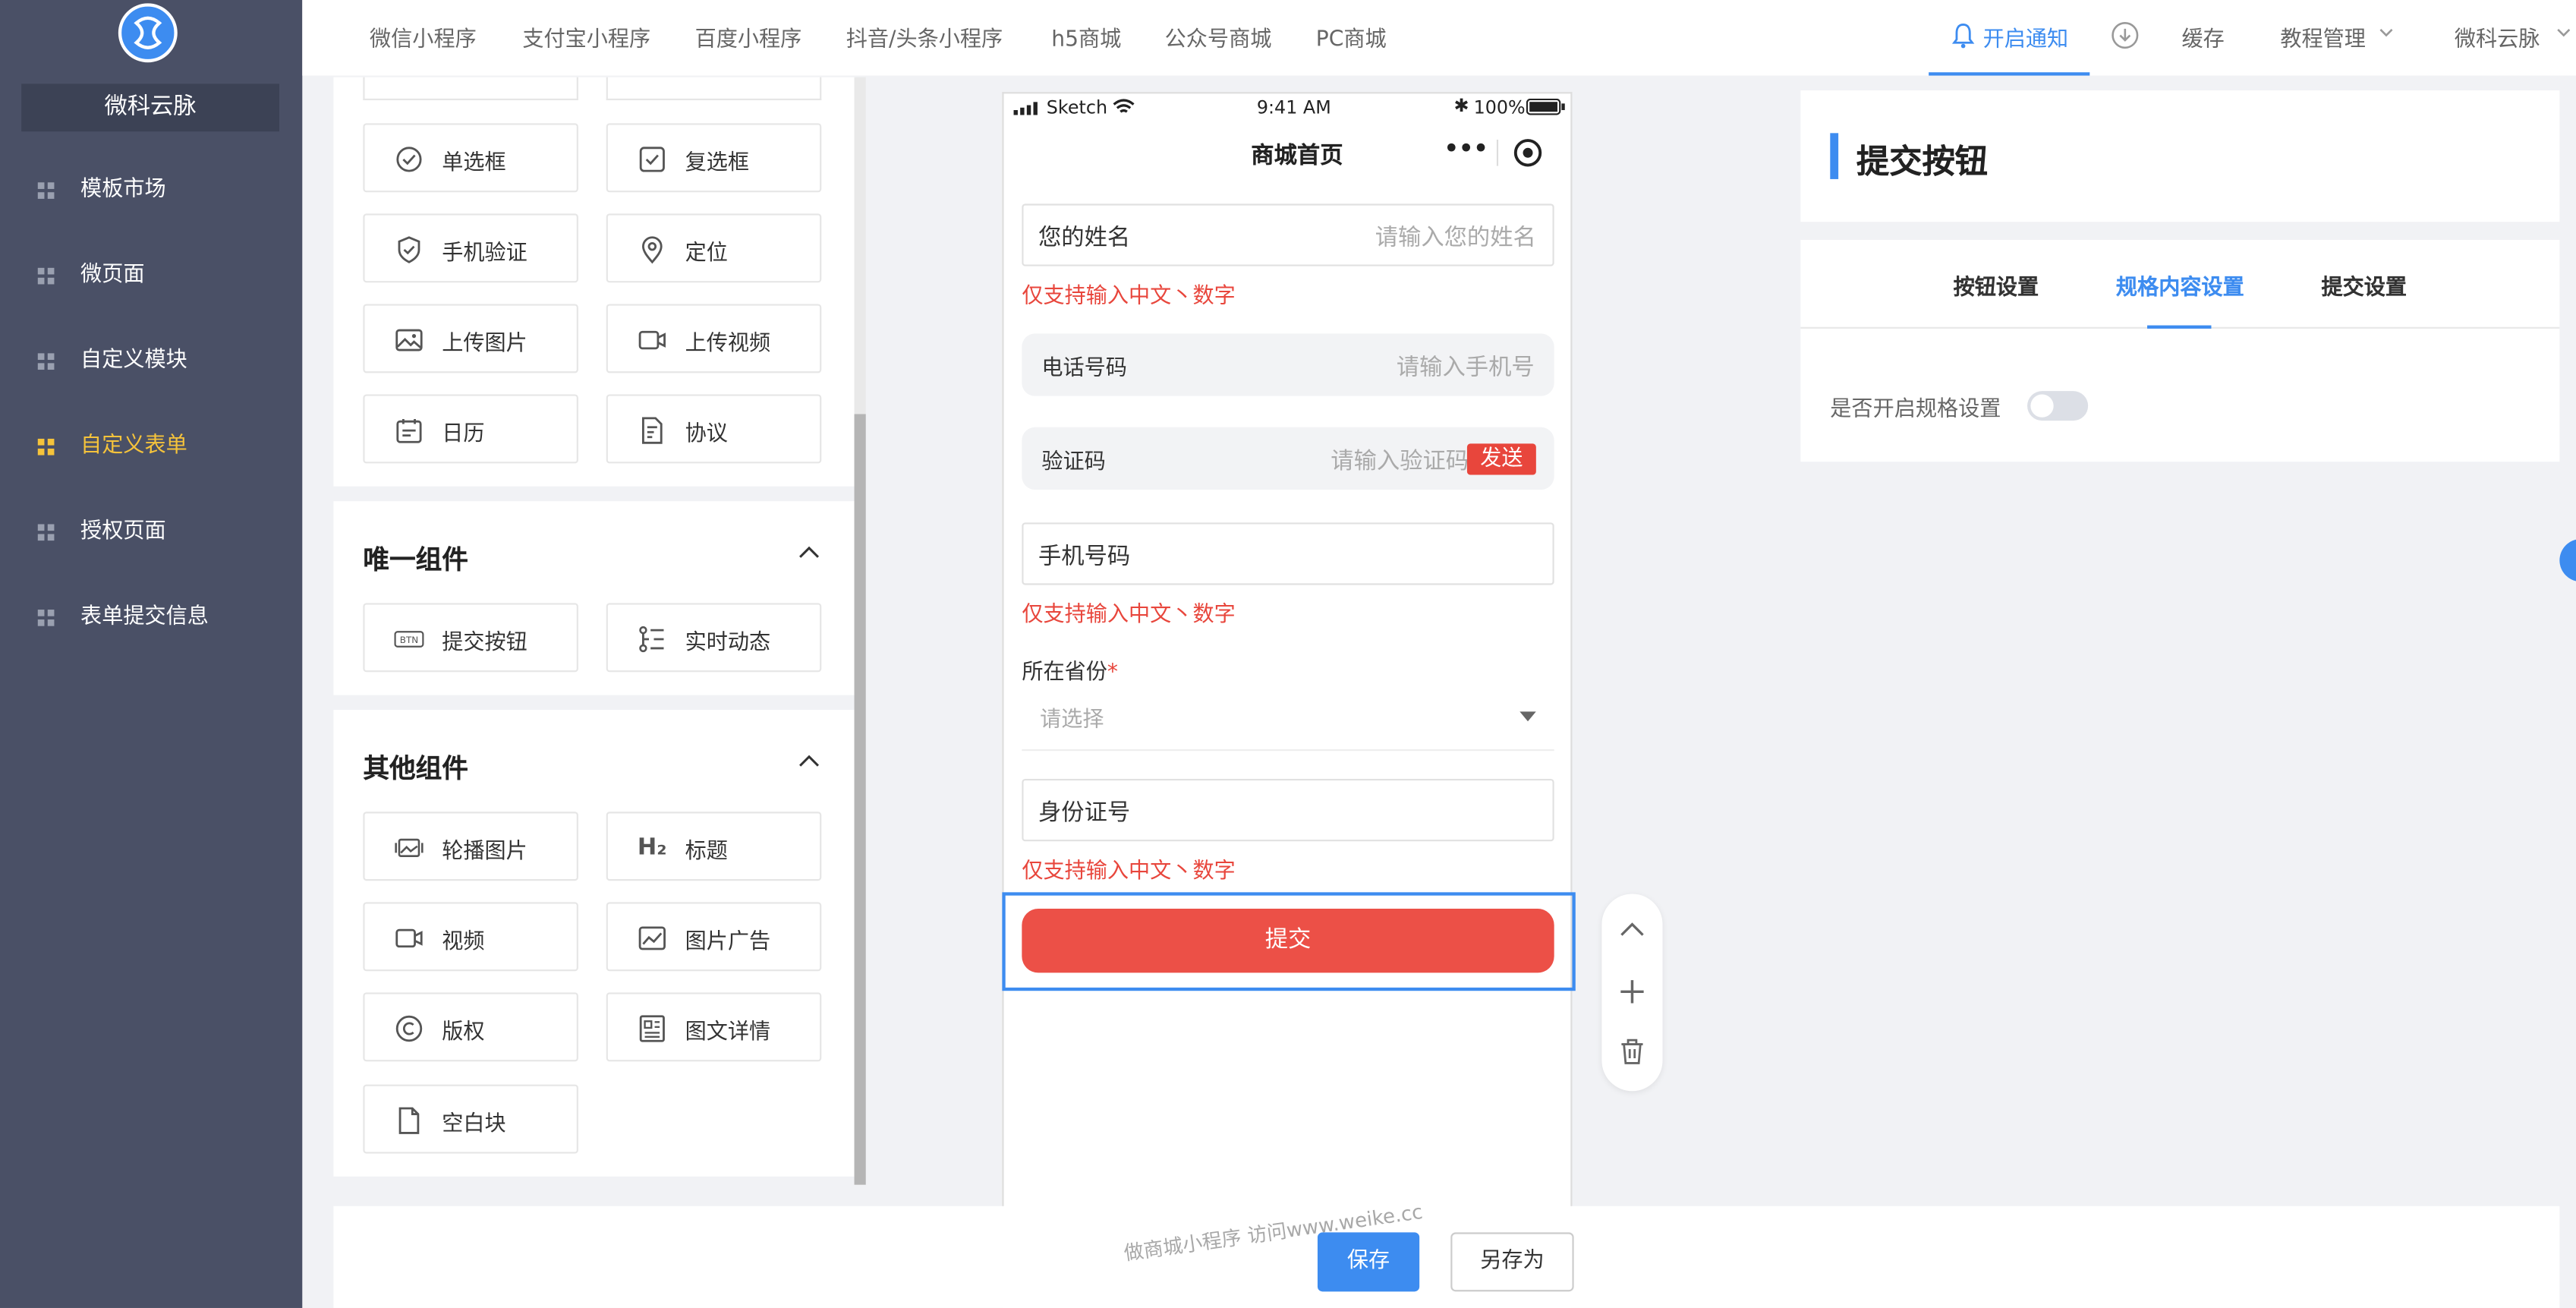 This screenshot has width=2576, height=1308. What do you see at coordinates (1288, 458) in the screenshot?
I see `verification-code-field: 验证码 请输入验证码 发送` at bounding box center [1288, 458].